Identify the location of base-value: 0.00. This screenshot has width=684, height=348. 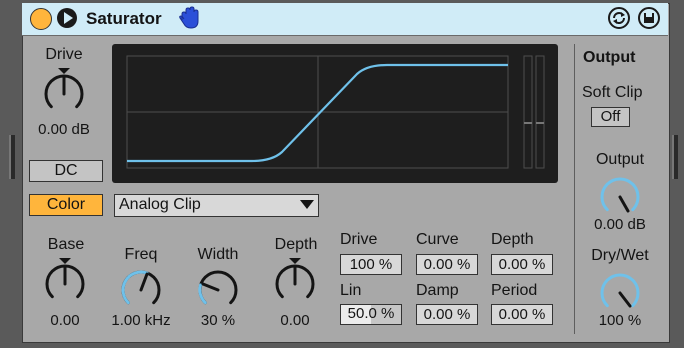
(65, 320).